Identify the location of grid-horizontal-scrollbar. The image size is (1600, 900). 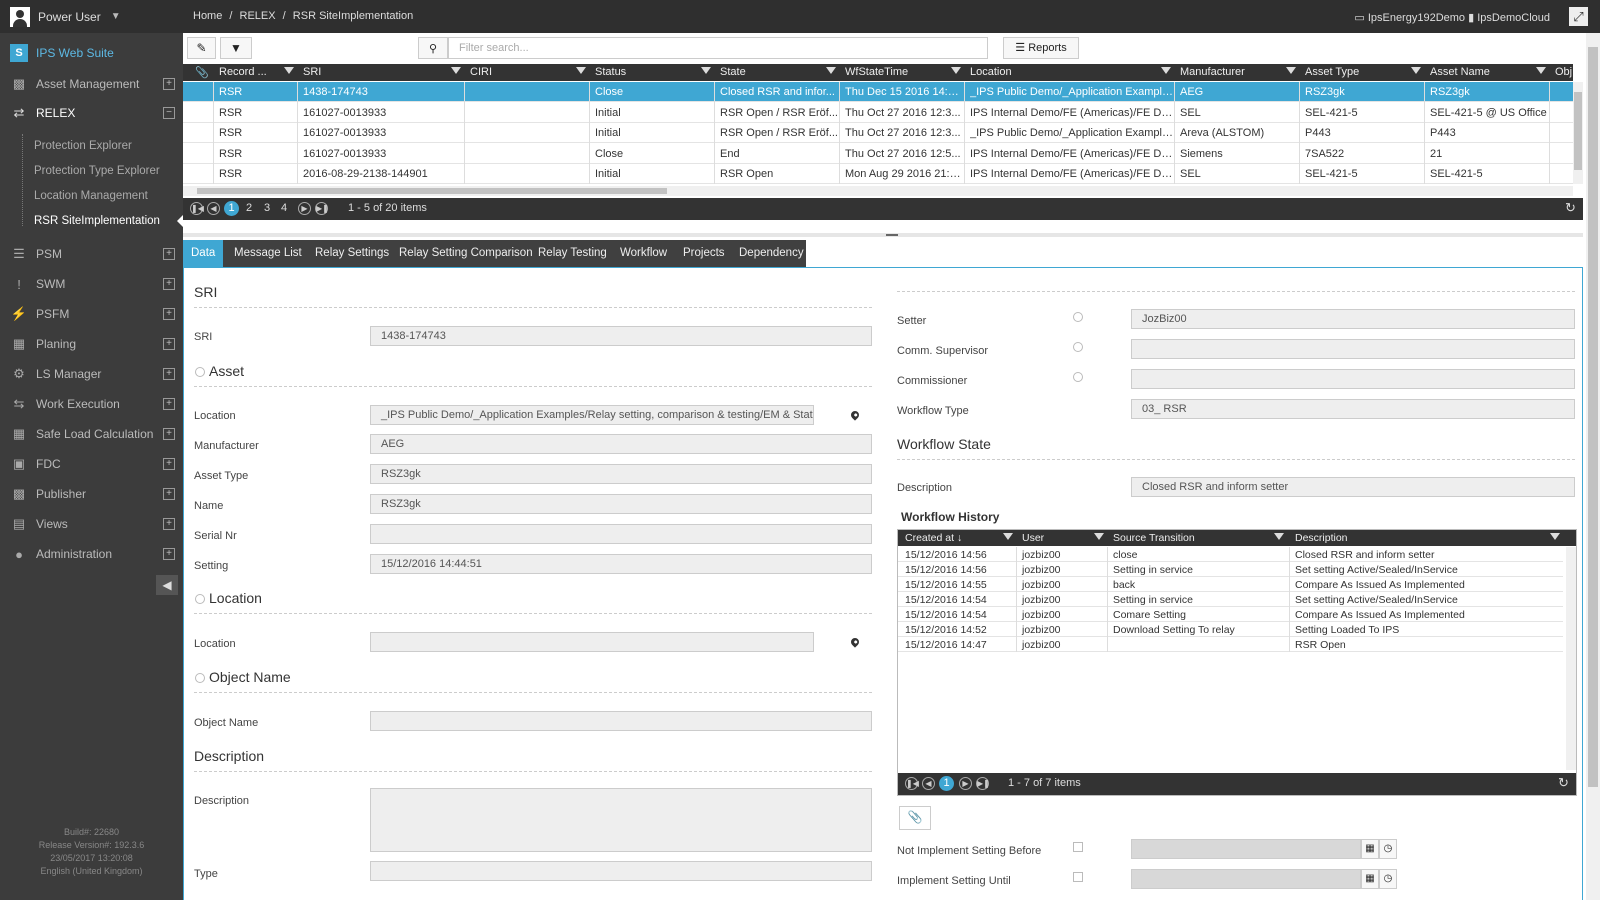
(878, 191).